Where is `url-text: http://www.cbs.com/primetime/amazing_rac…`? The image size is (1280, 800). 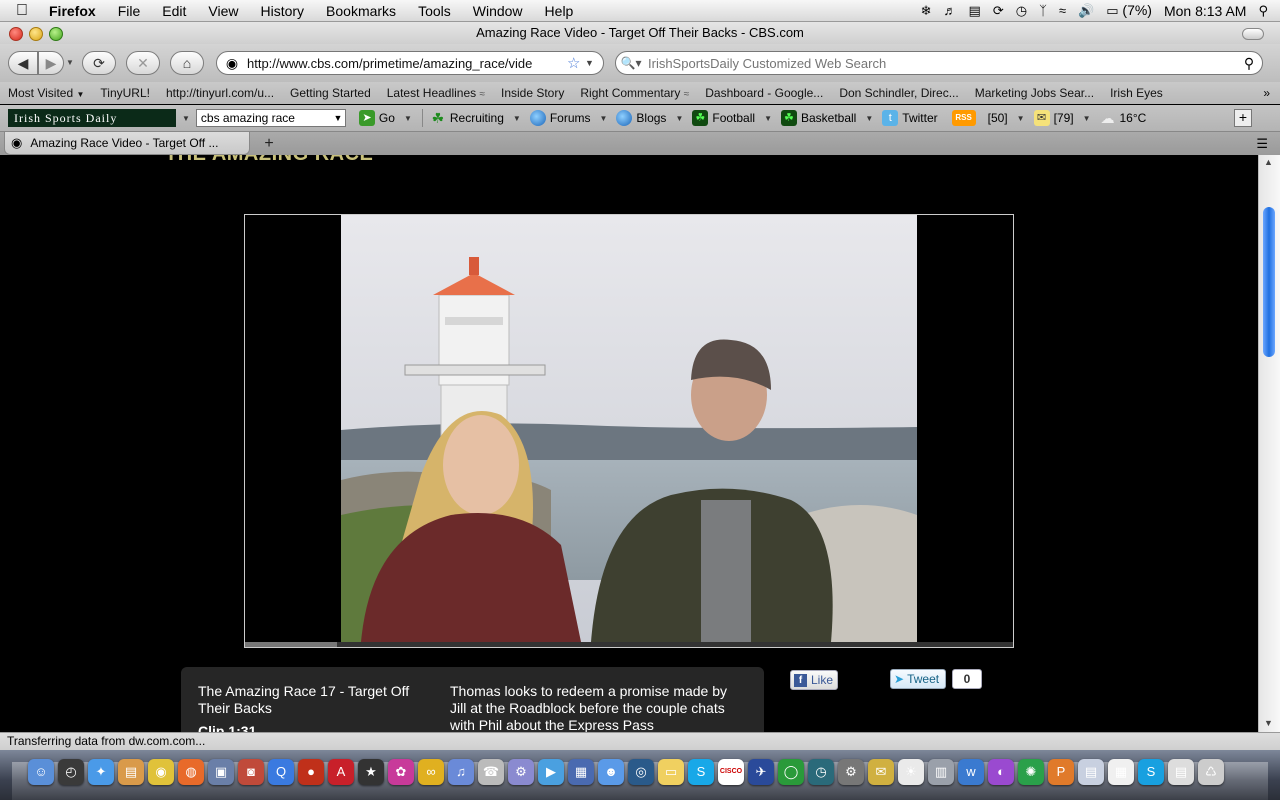 url-text: http://www.cbs.com/primetime/amazing_rac… is located at coordinates (407, 63).